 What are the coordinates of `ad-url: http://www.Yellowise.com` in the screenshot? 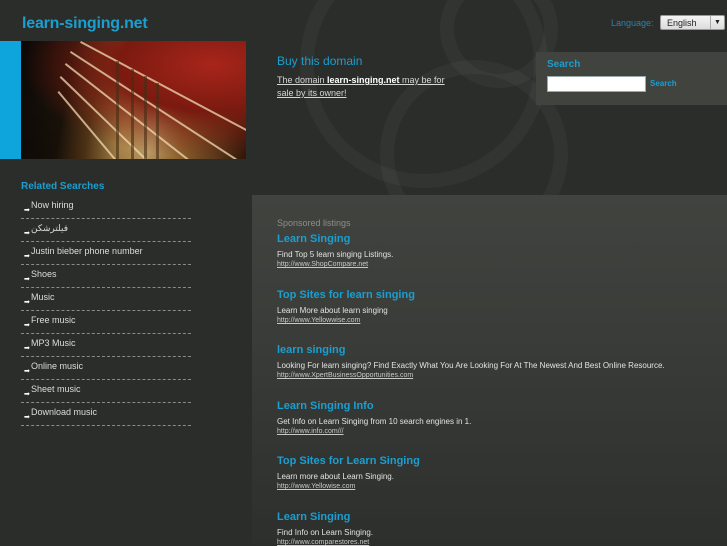 It's located at (502, 486).